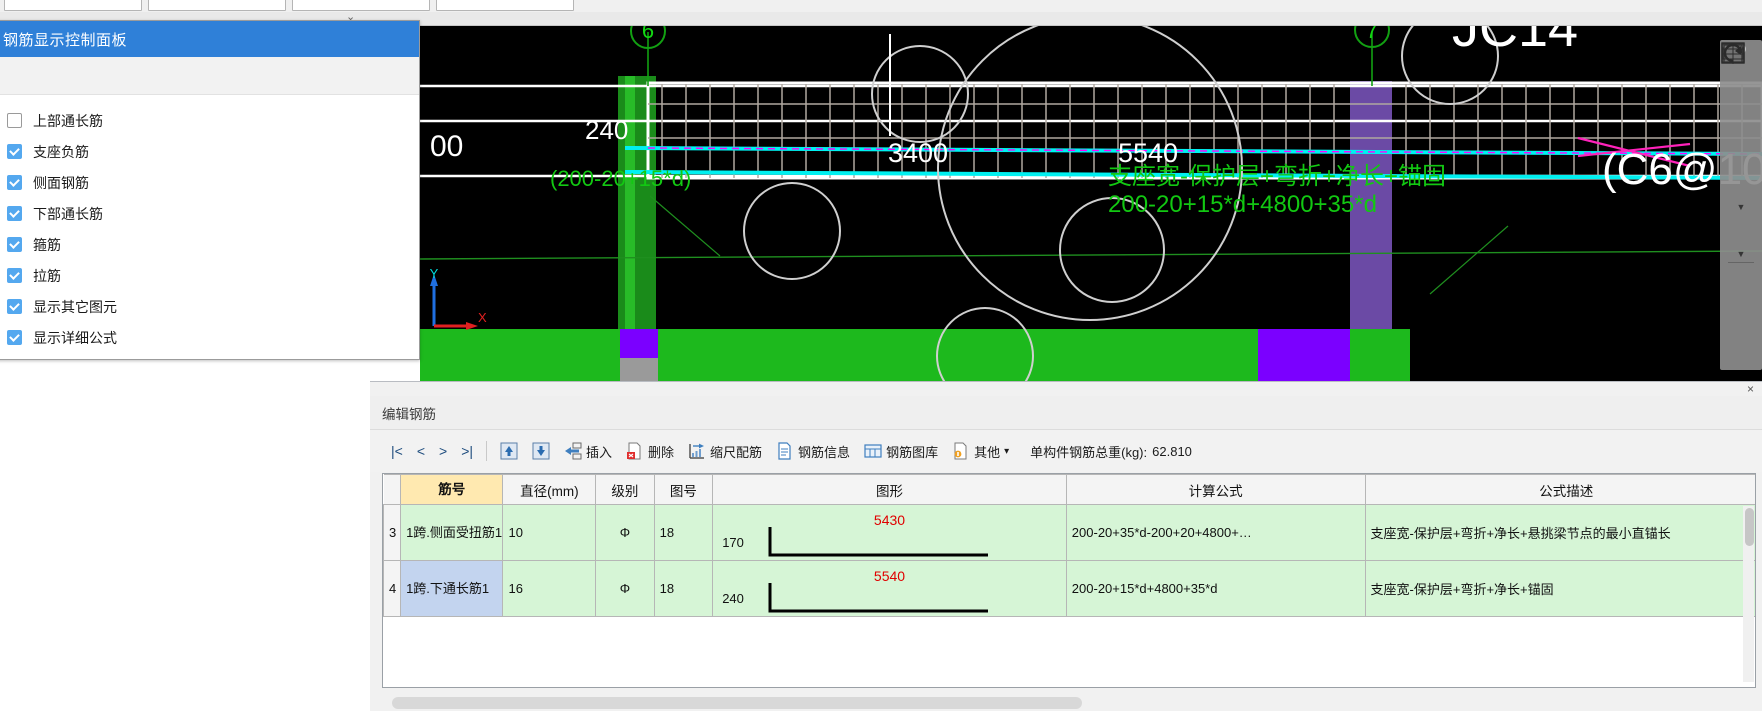 The image size is (1762, 711). Describe the element at coordinates (75, 337) in the screenshot. I see `checkbox-label: 显示详细公式` at that location.